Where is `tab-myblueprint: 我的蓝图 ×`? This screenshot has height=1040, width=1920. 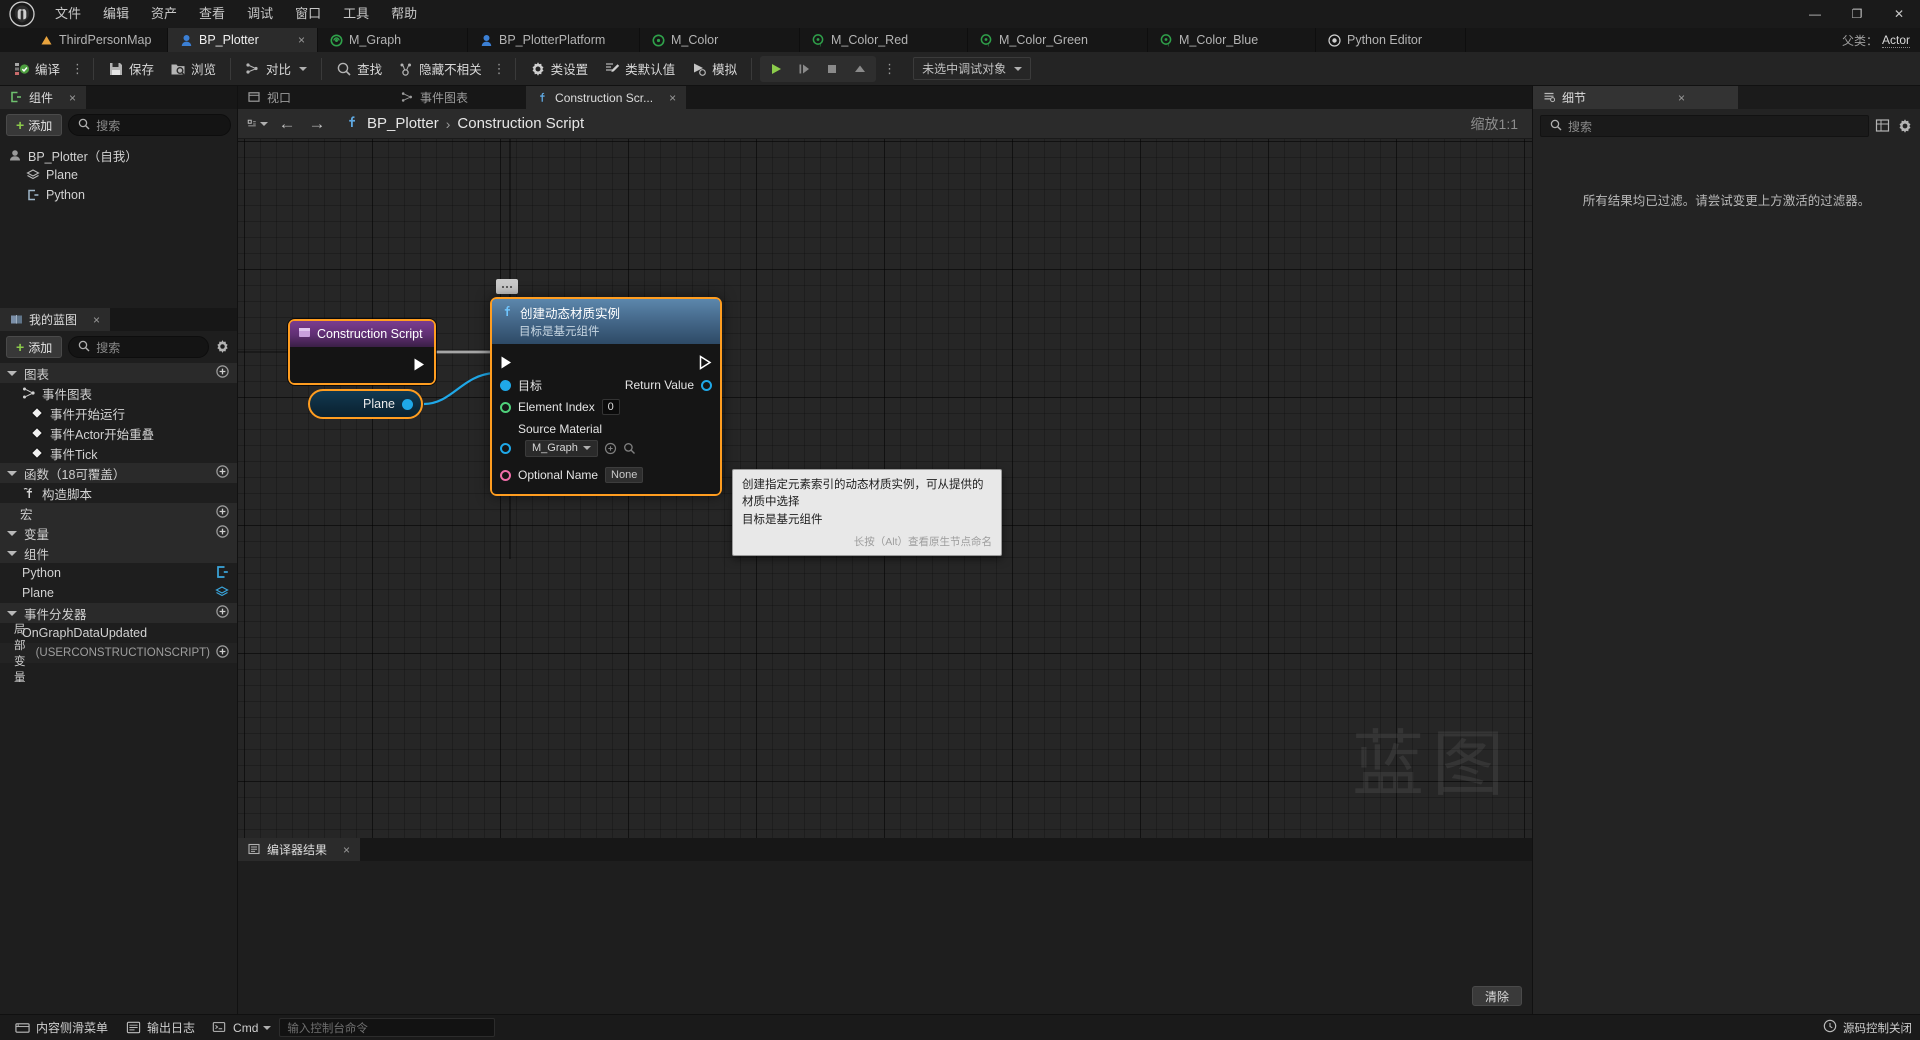 tab-myblueprint: 我的蓝图 × is located at coordinates (55, 319).